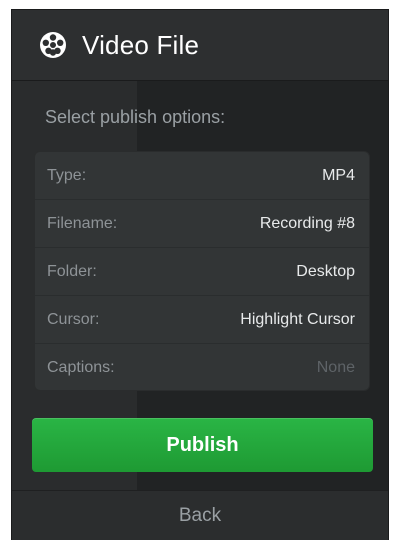 Image resolution: width=396 pixels, height=540 pixels. What do you see at coordinates (202, 445) in the screenshot?
I see `publish-button: Publish` at bounding box center [202, 445].